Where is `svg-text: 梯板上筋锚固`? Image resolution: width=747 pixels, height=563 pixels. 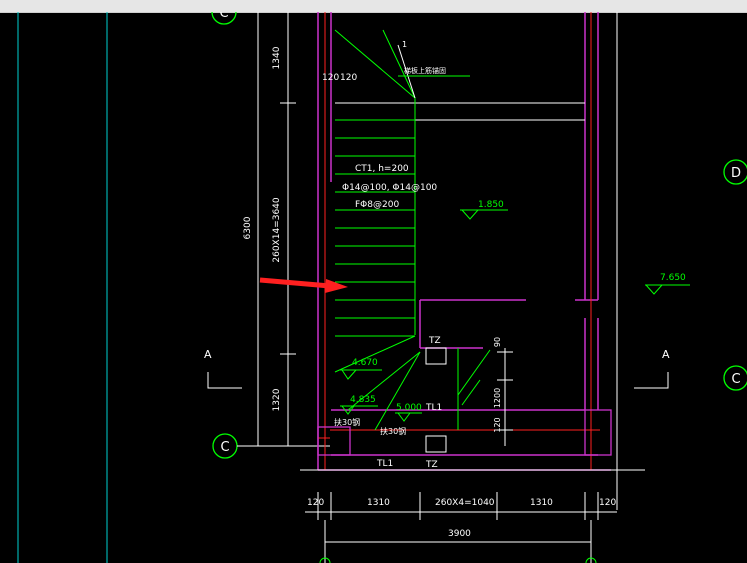
svg-text: 梯板上筋锚固 is located at coordinates (425, 70).